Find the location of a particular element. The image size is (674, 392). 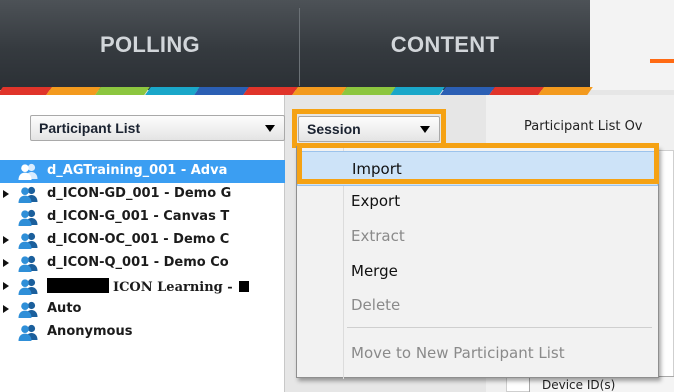

device-ids-column-header: Device ID(s) is located at coordinates (601, 384).